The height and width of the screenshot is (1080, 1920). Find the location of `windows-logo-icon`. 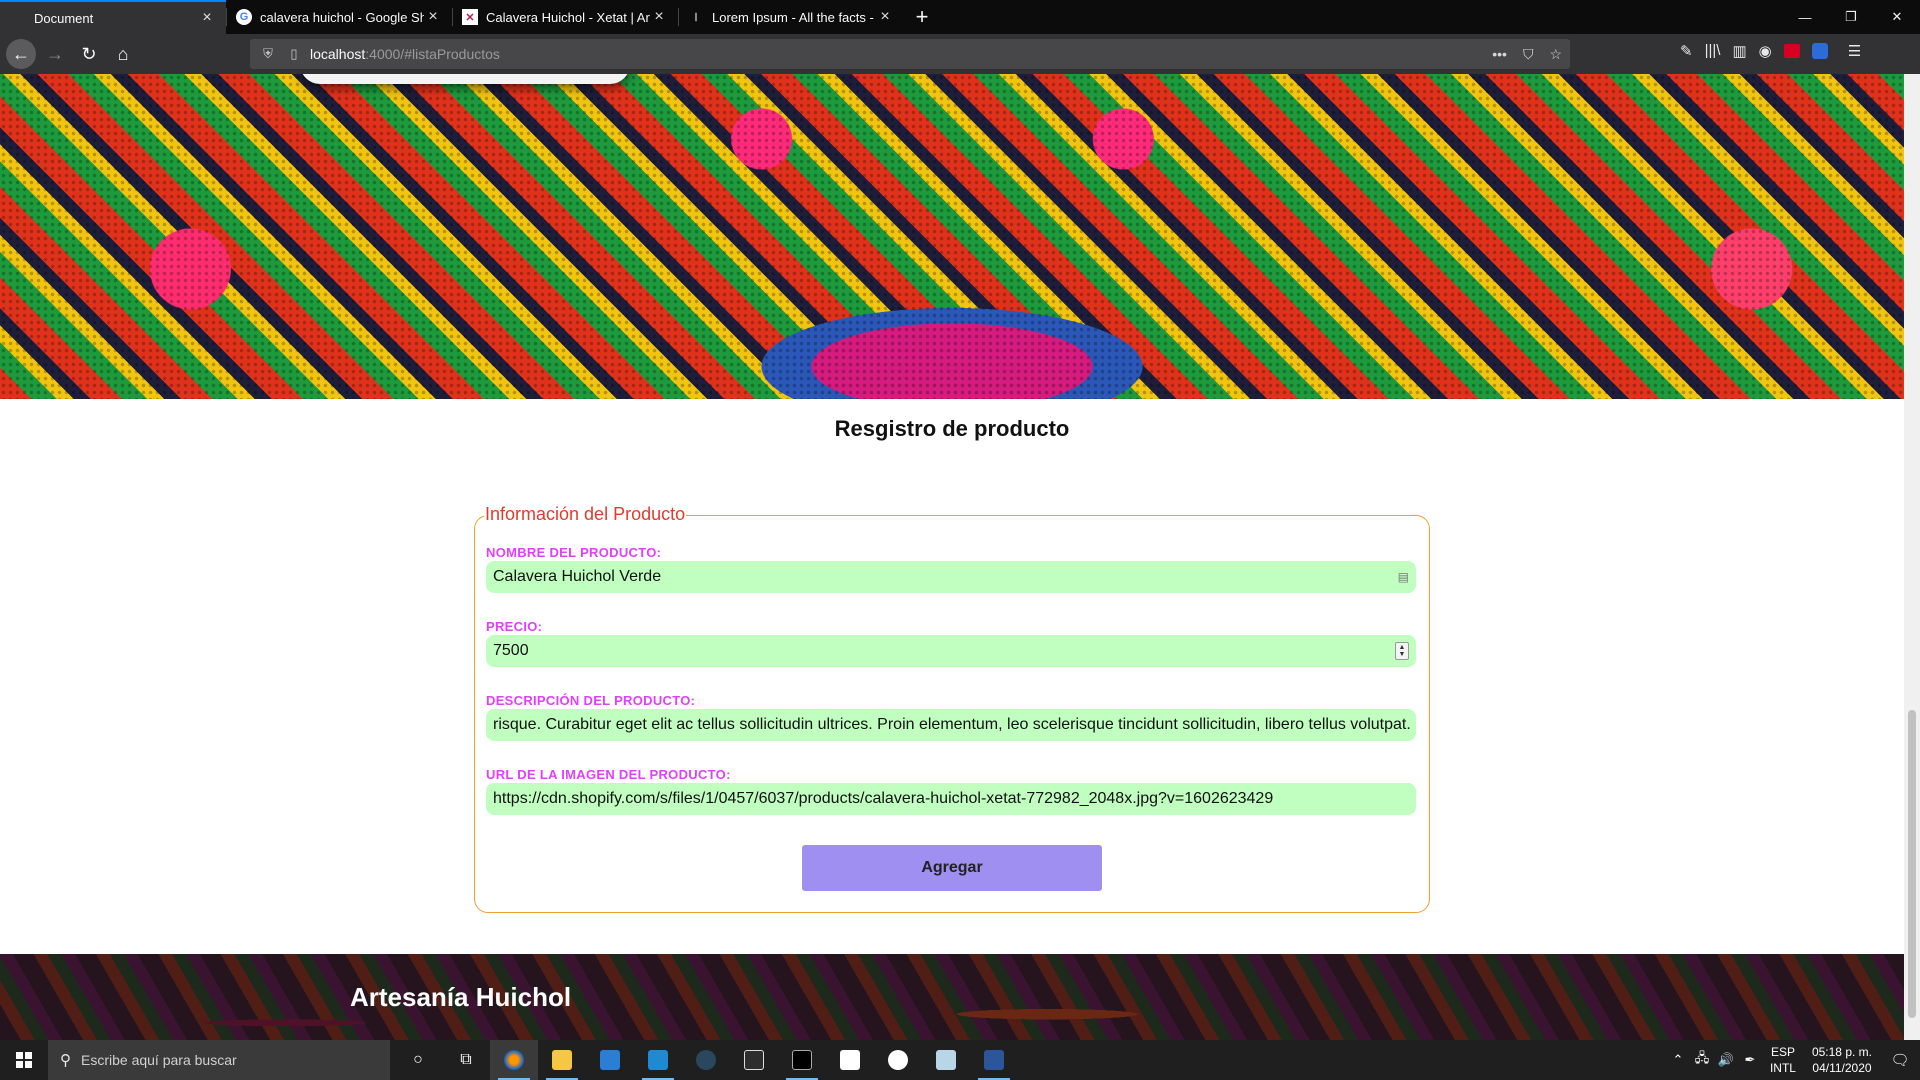

windows-logo-icon is located at coordinates (24, 1060).